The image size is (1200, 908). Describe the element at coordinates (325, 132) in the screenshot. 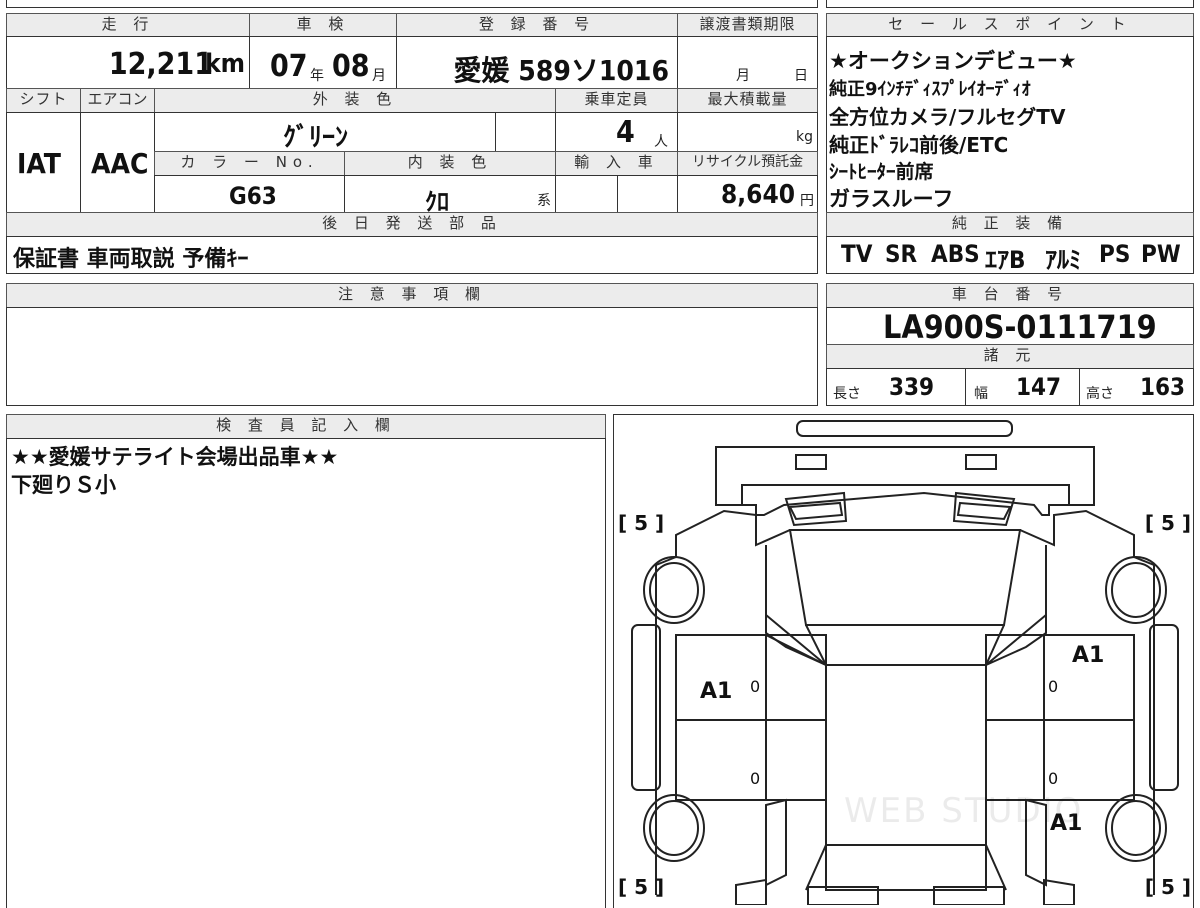

I see `exterior-color-cell: ｸﾞﾘｰﾝ` at that location.